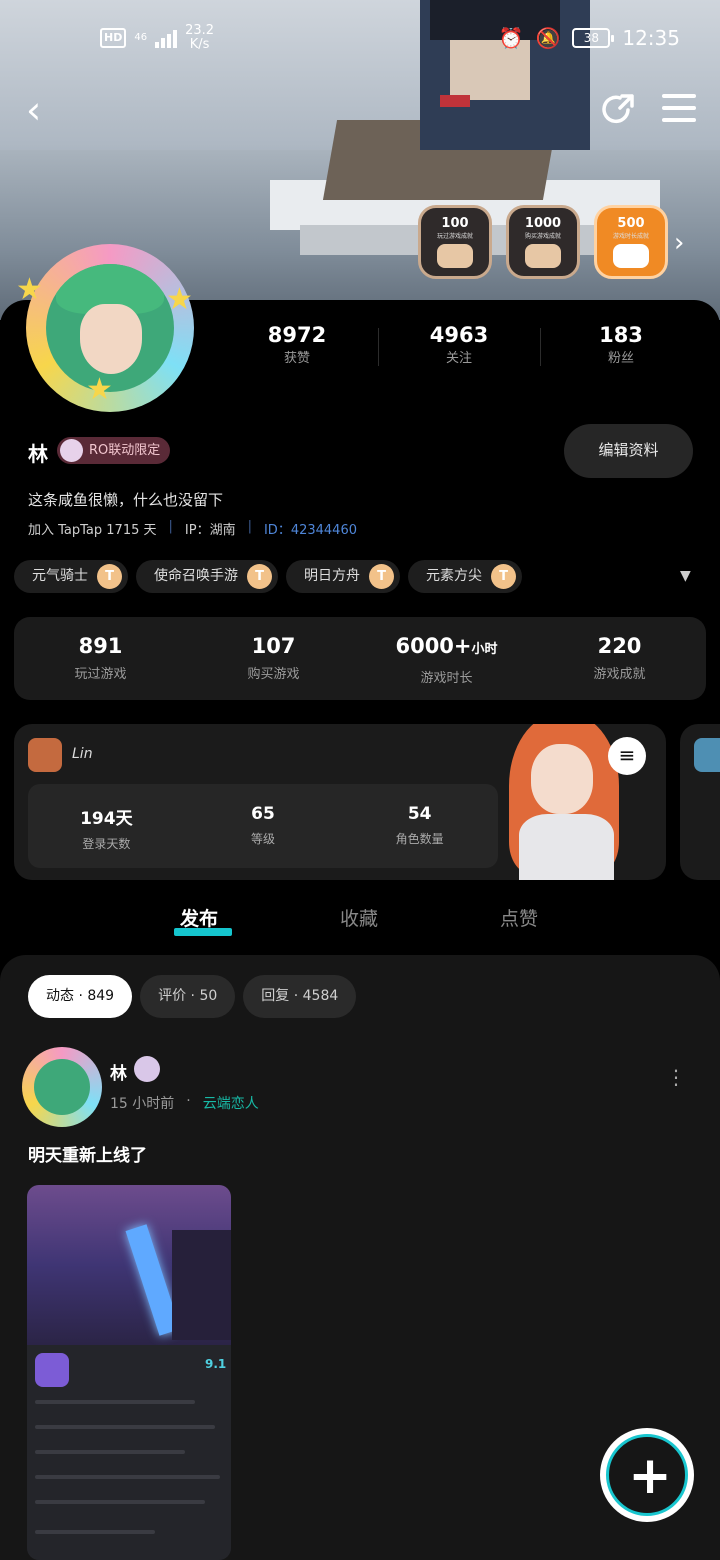 The image size is (720, 1560). Describe the element at coordinates (172, 996) in the screenshot. I see `chip-label: 评价` at that location.